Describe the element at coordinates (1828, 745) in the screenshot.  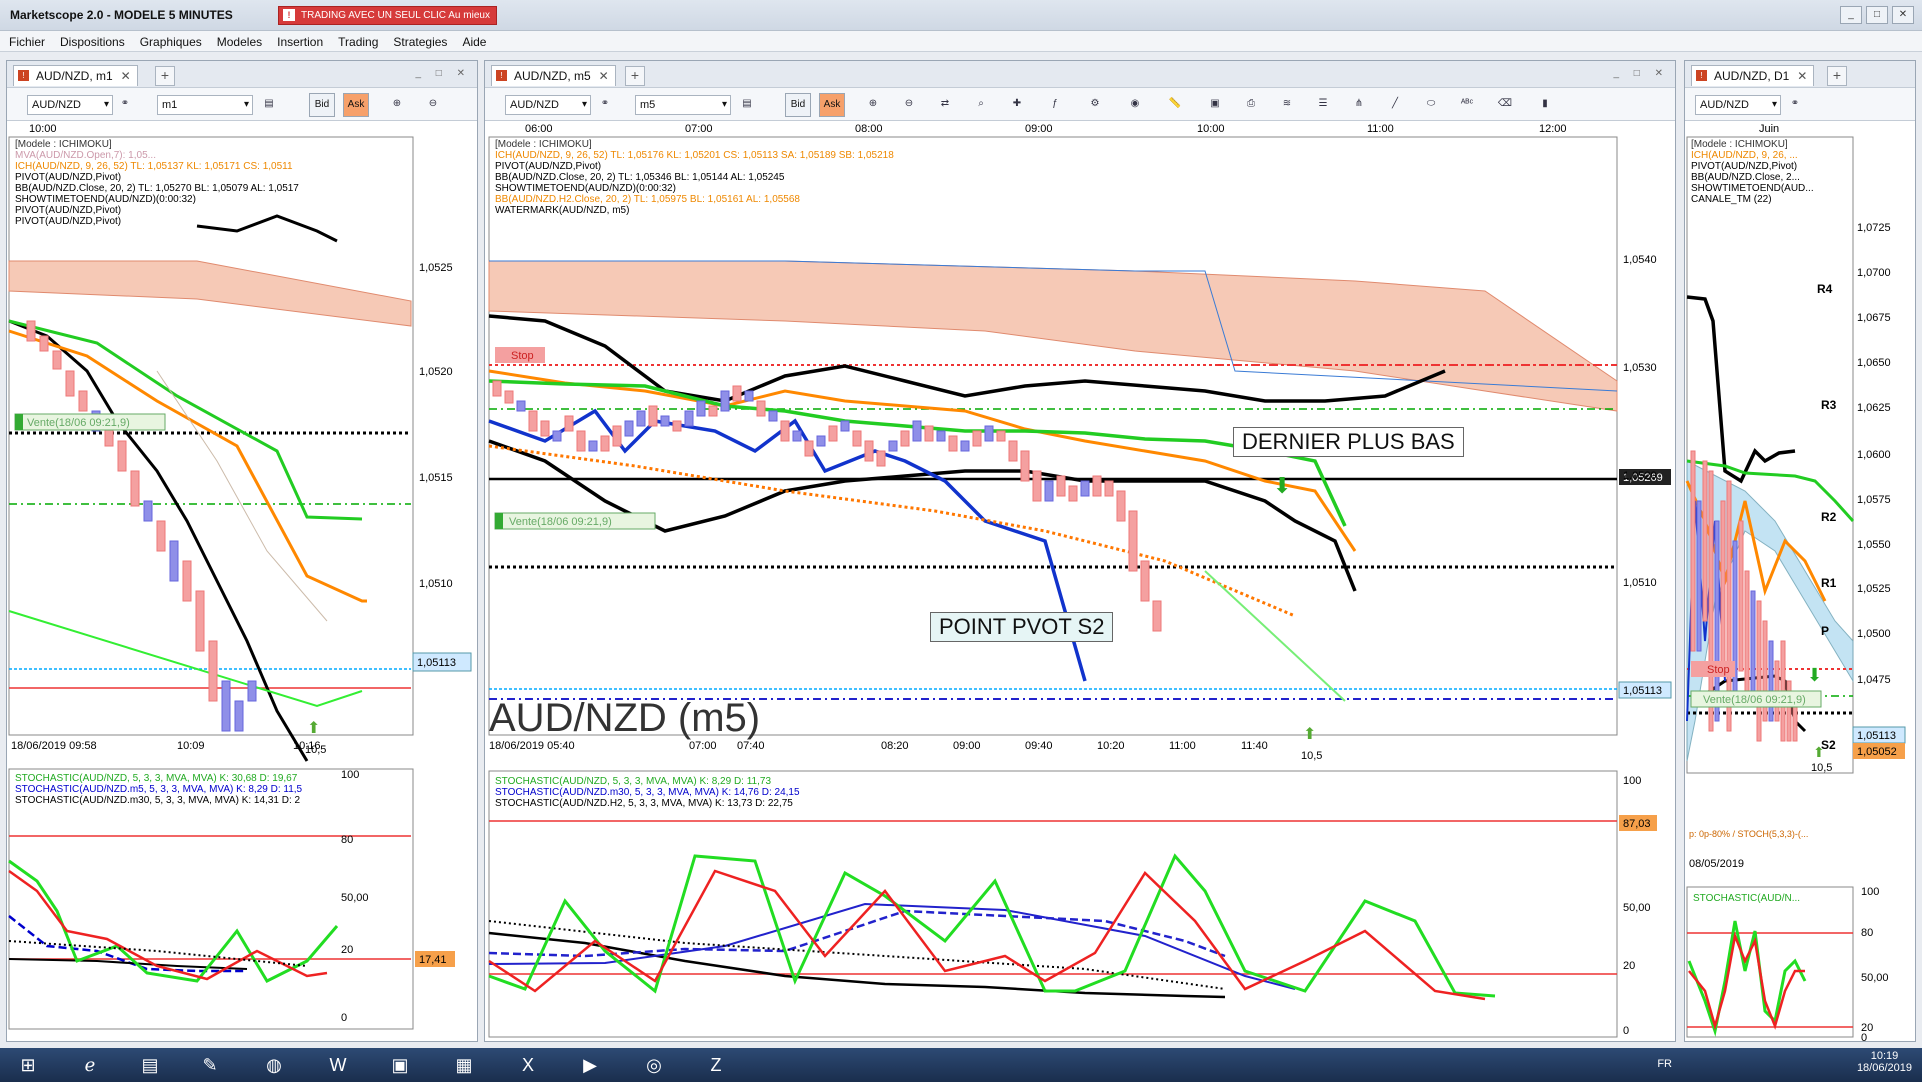
I see `pivot-s2: S2` at that location.